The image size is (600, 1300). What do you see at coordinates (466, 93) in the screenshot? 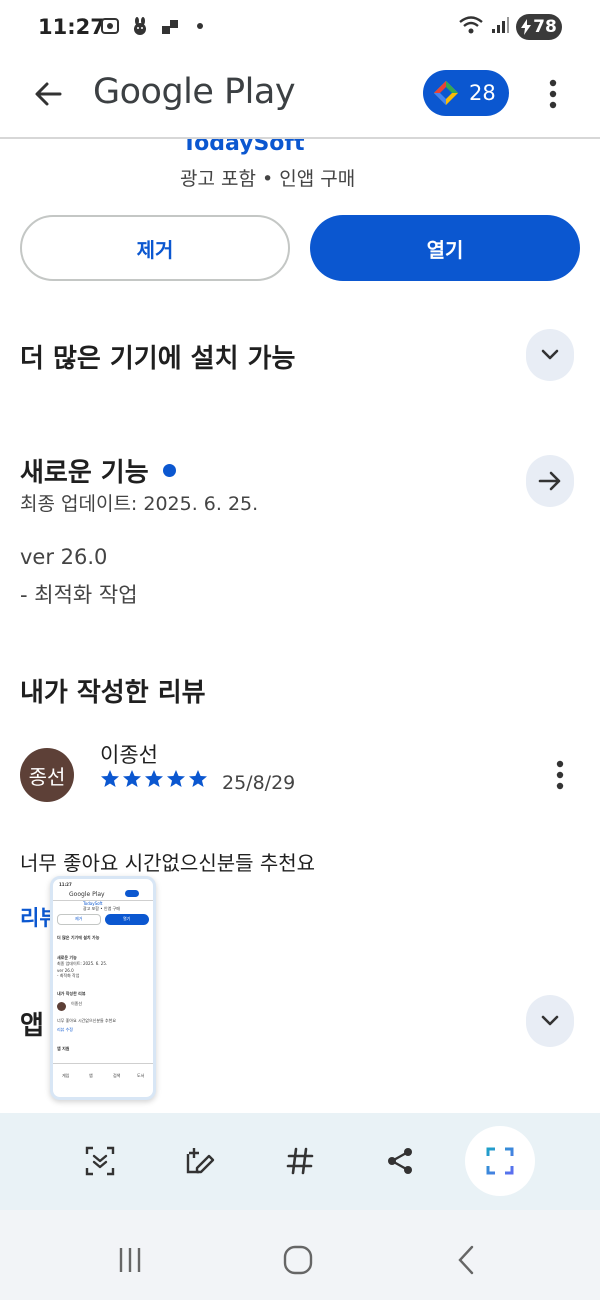
I see `play-points-button: 28` at bounding box center [466, 93].